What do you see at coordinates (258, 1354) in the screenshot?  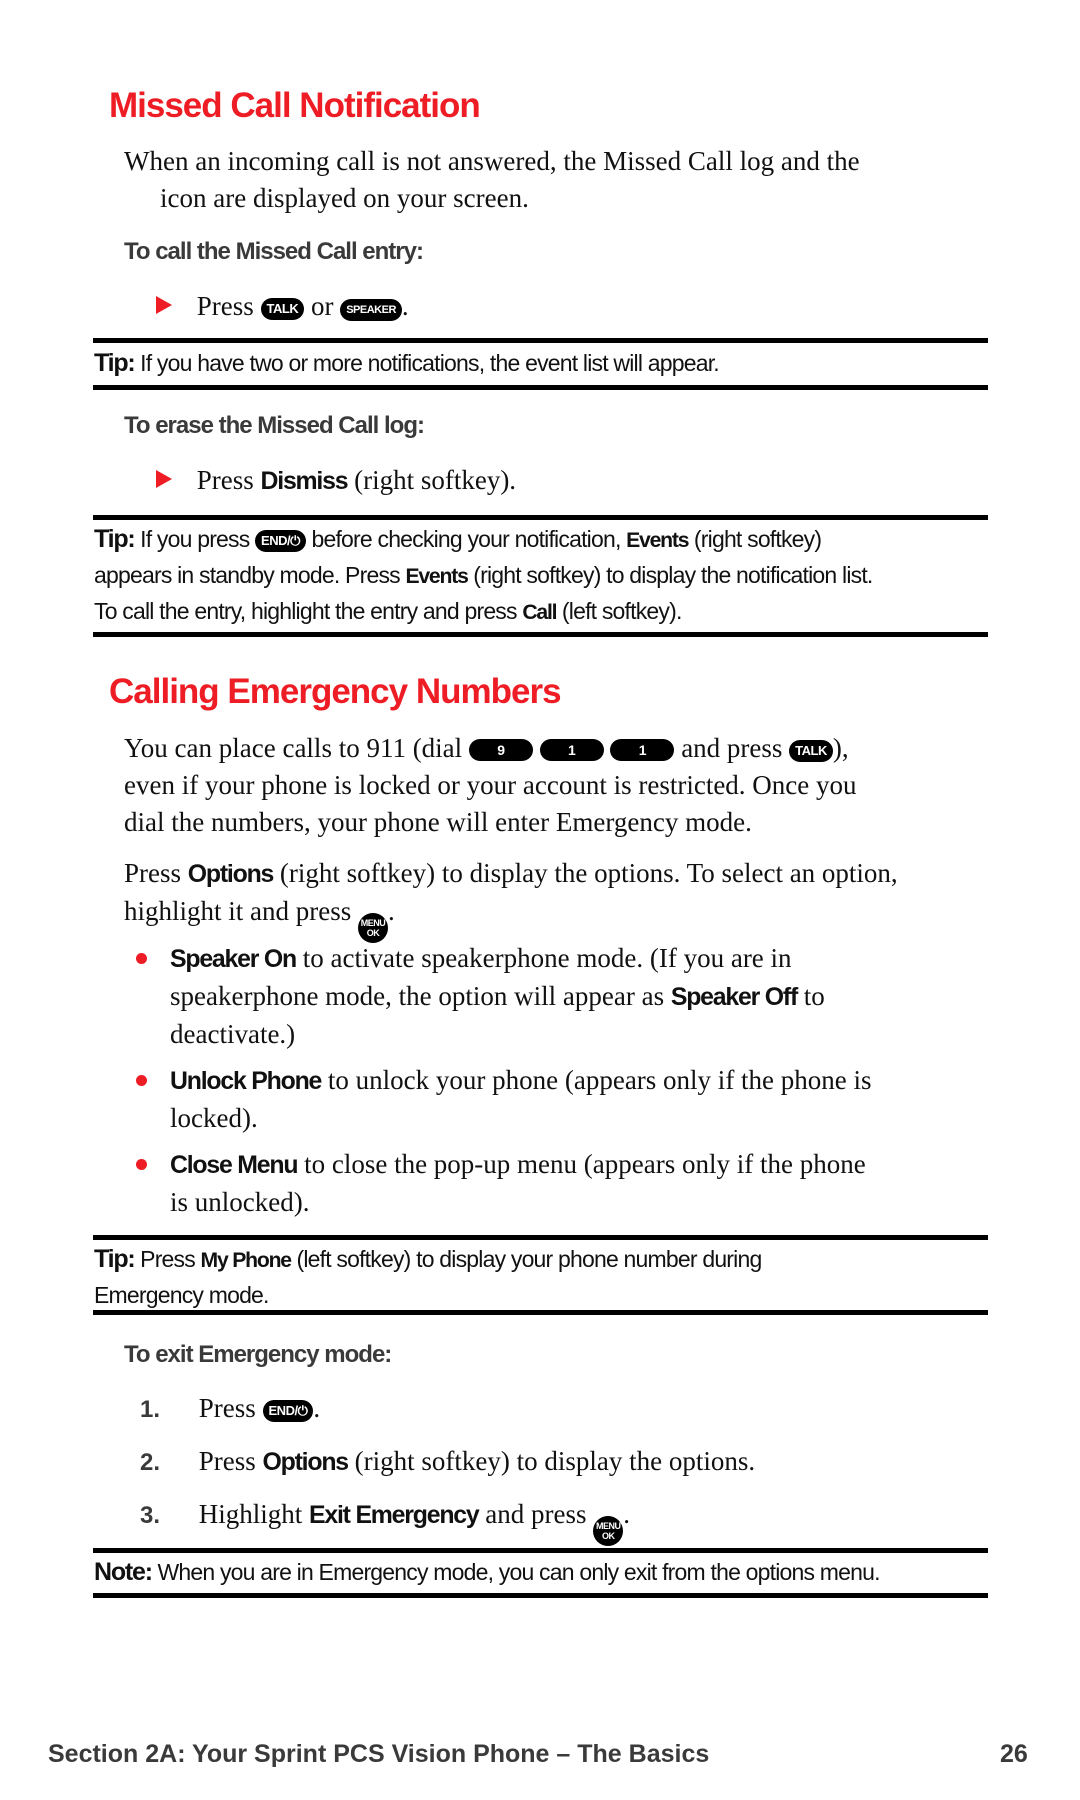 I see `subheading-exit-emergency: To exit Emergency mode:` at bounding box center [258, 1354].